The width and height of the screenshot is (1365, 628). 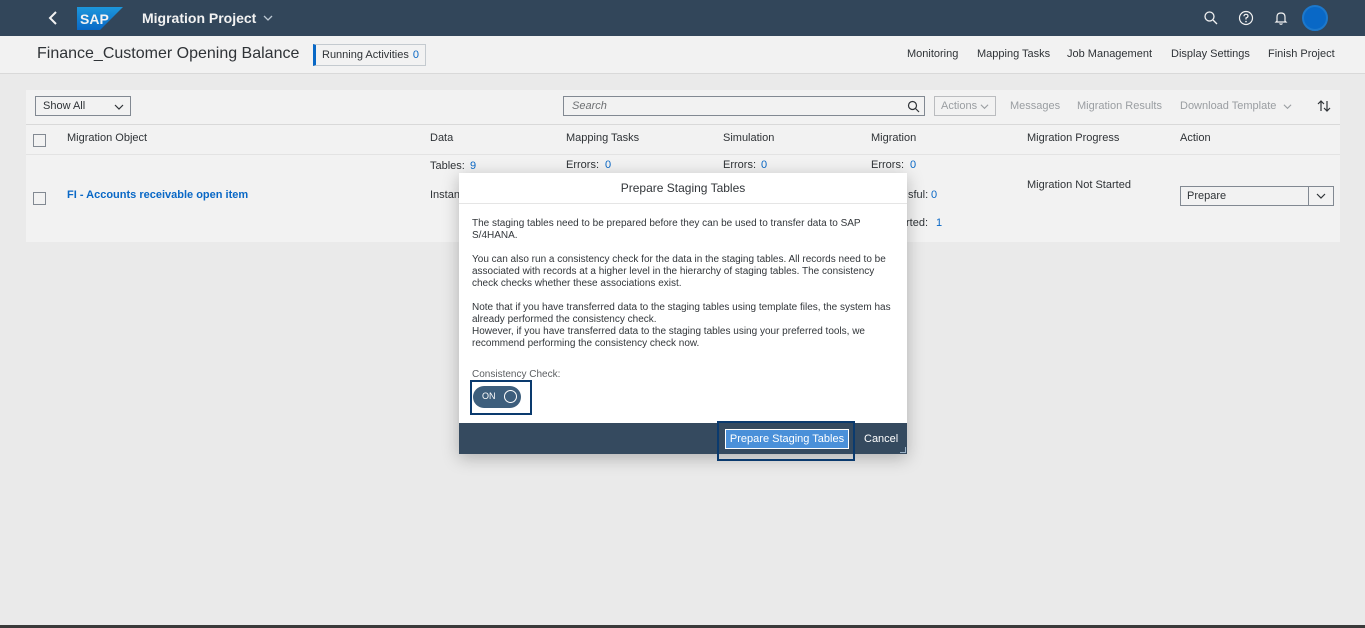 I want to click on prepare-staging-tables-button: Prepare Staging Tables, so click(x=787, y=439).